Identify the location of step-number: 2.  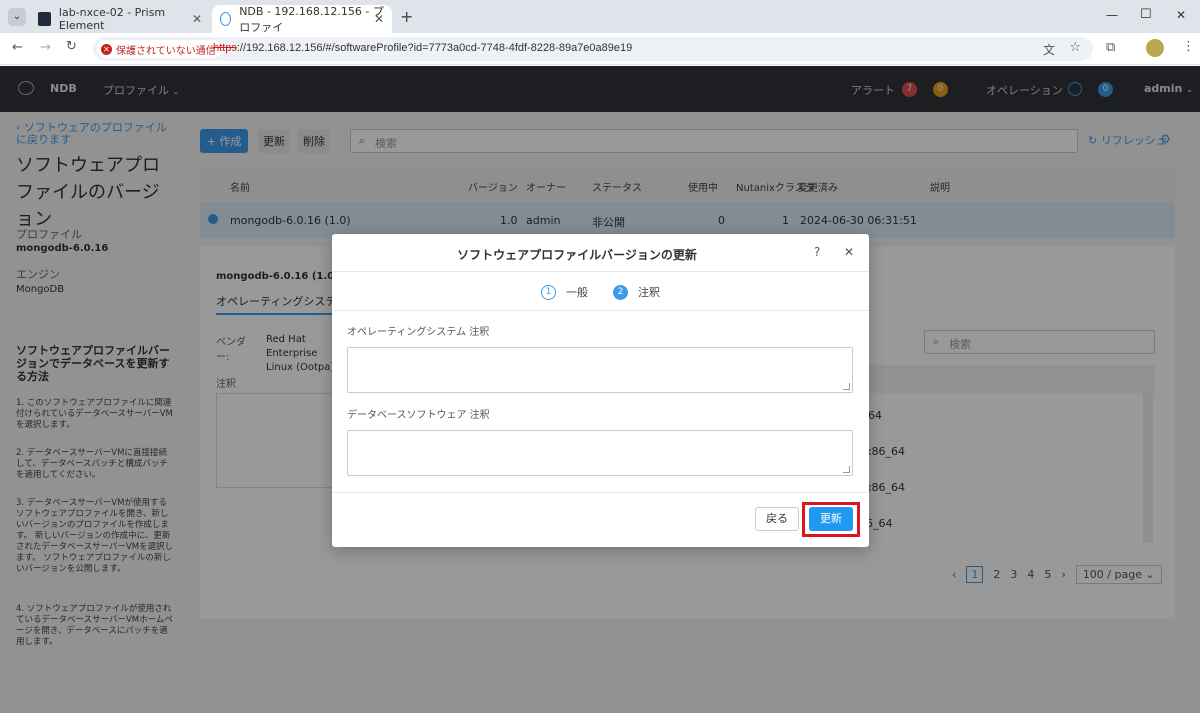
(620, 292).